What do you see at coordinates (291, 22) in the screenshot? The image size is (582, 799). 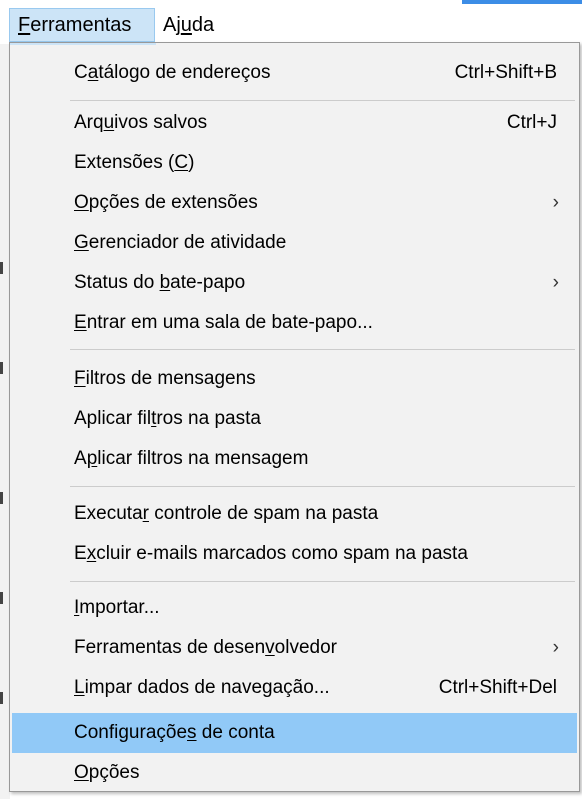 I see `menu-bar: Ferramentas Ajuda` at bounding box center [291, 22].